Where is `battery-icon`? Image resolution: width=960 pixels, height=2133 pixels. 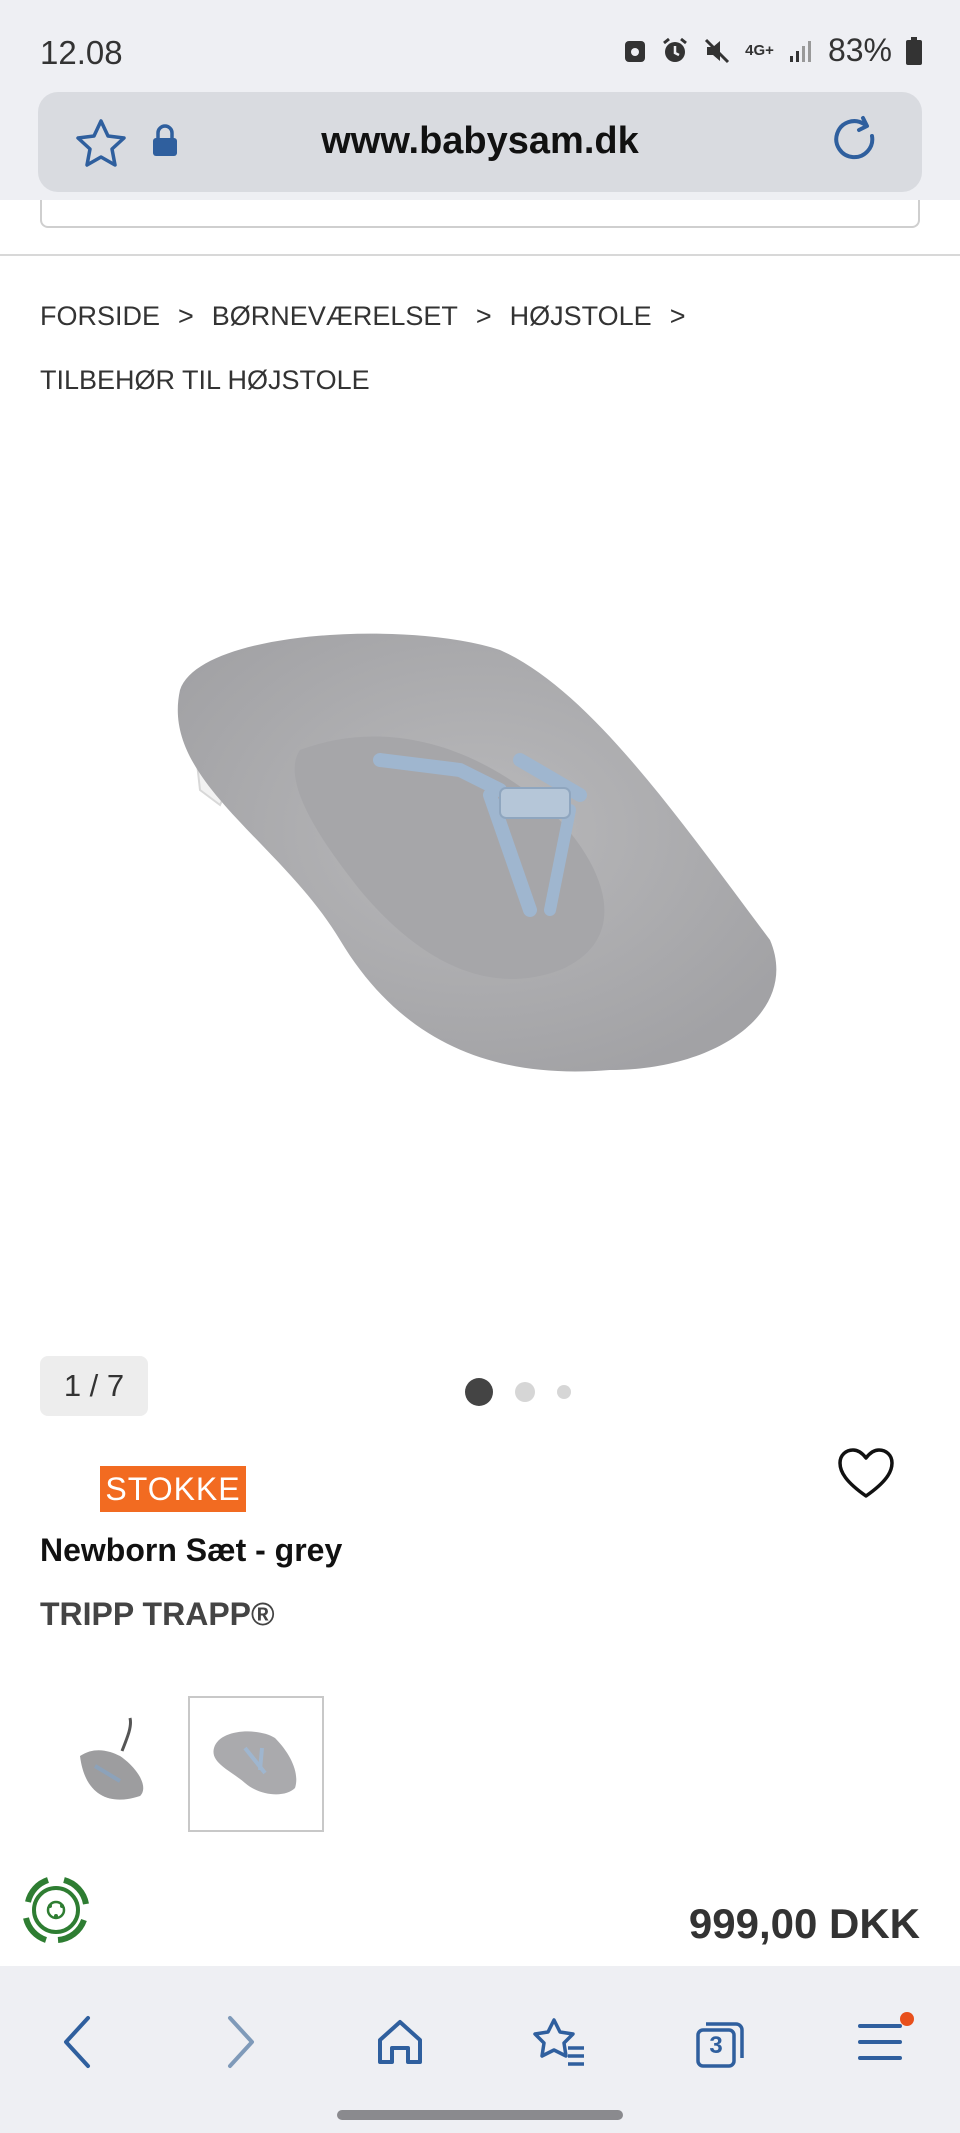
battery-icon is located at coordinates (914, 50).